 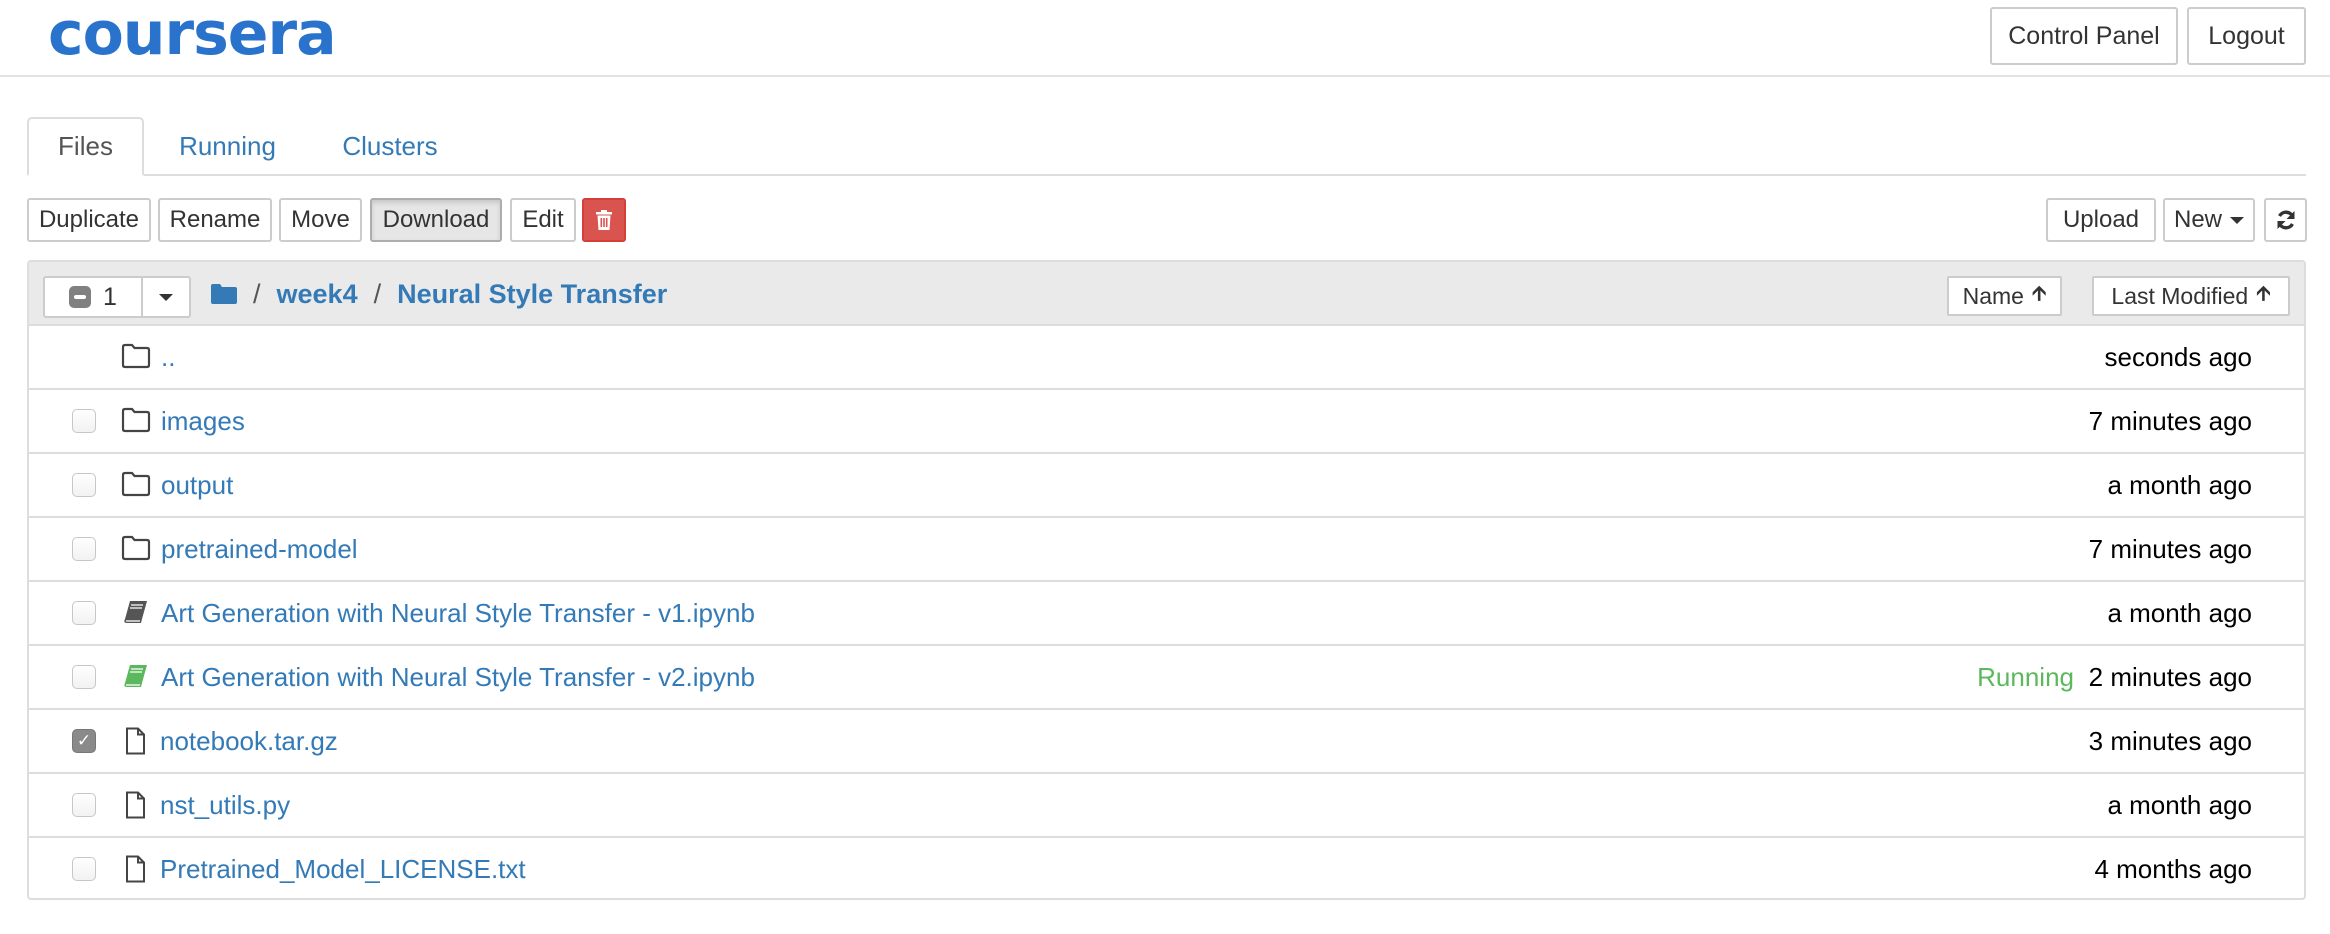 I want to click on breadcrumb: / week4 / Neural Style Transfer, so click(x=439, y=294).